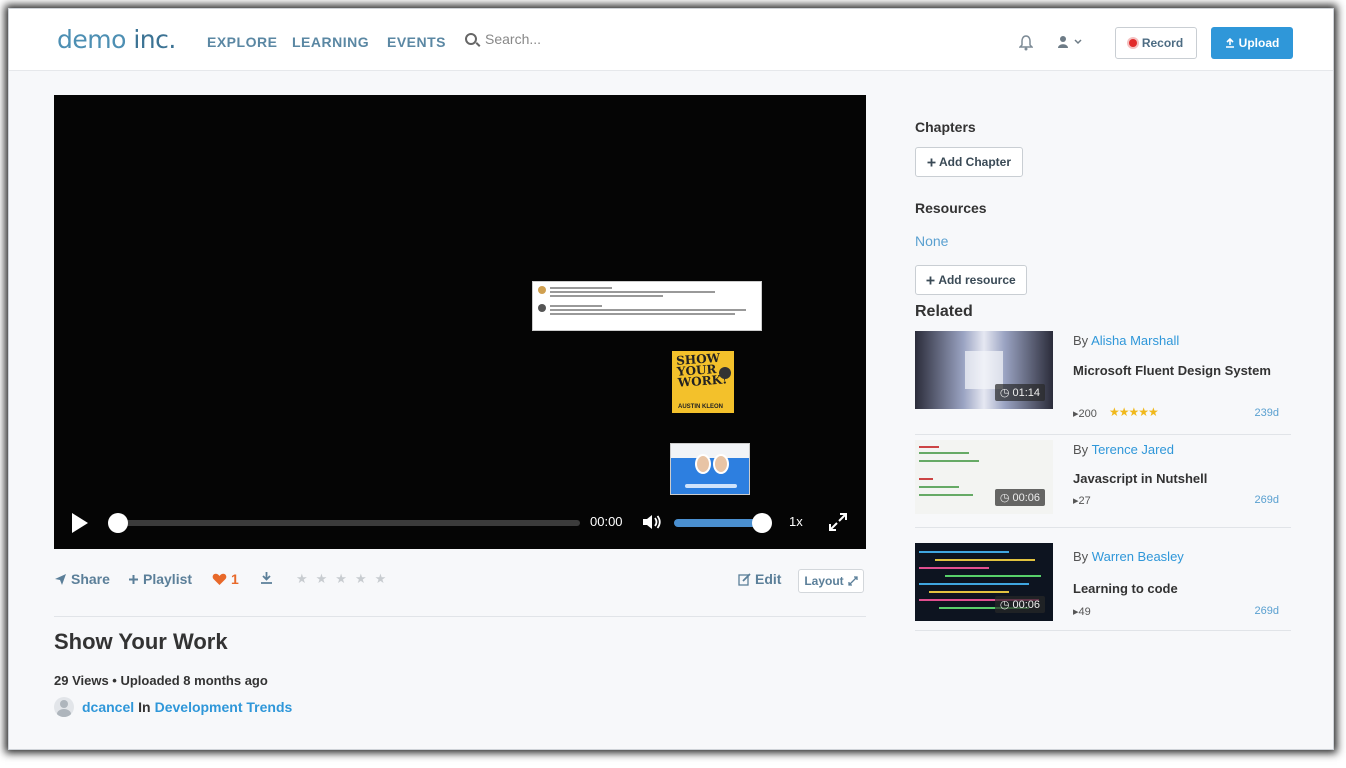 This screenshot has width=1346, height=768. Describe the element at coordinates (1026, 44) in the screenshot. I see `bell-icon` at that location.